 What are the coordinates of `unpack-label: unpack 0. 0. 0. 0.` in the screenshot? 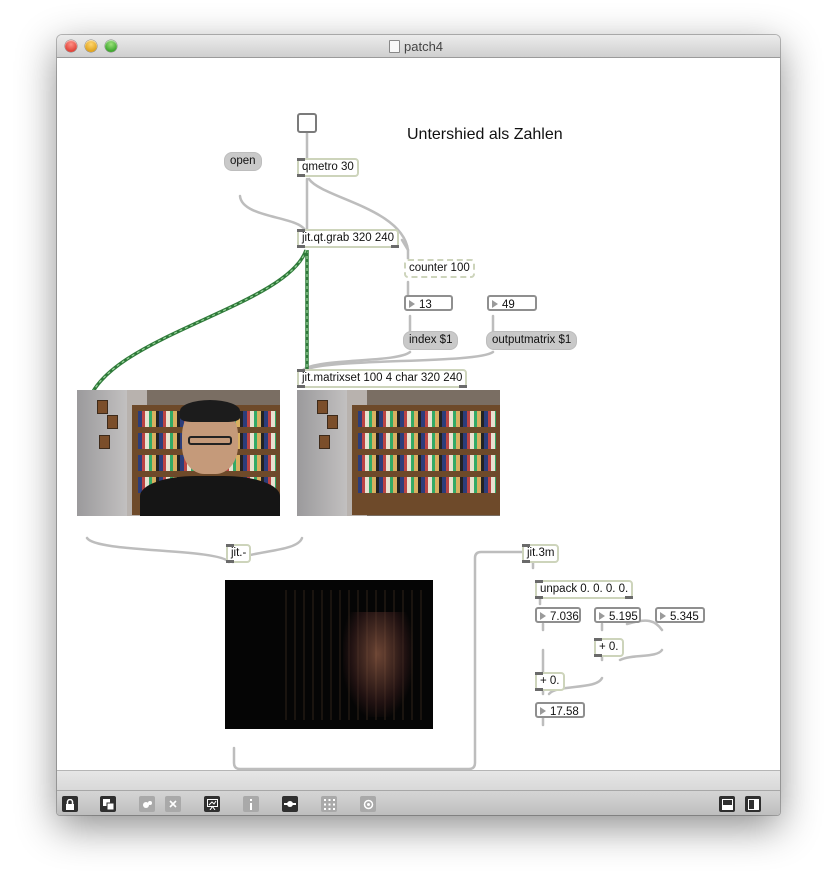 It's located at (584, 589).